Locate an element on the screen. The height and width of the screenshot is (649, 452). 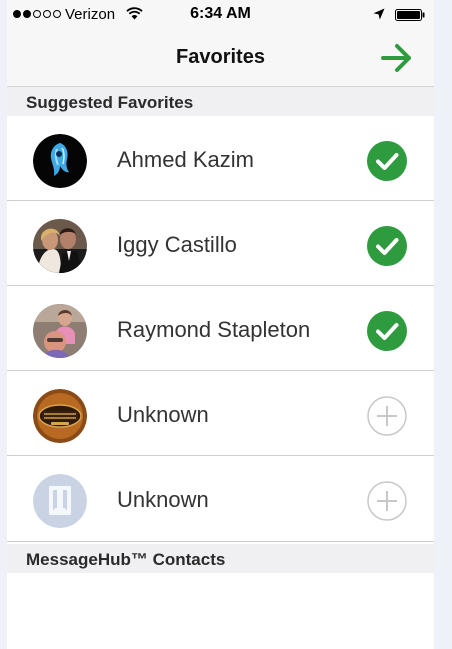
list-item: Iggy Castillo is located at coordinates (220, 243).